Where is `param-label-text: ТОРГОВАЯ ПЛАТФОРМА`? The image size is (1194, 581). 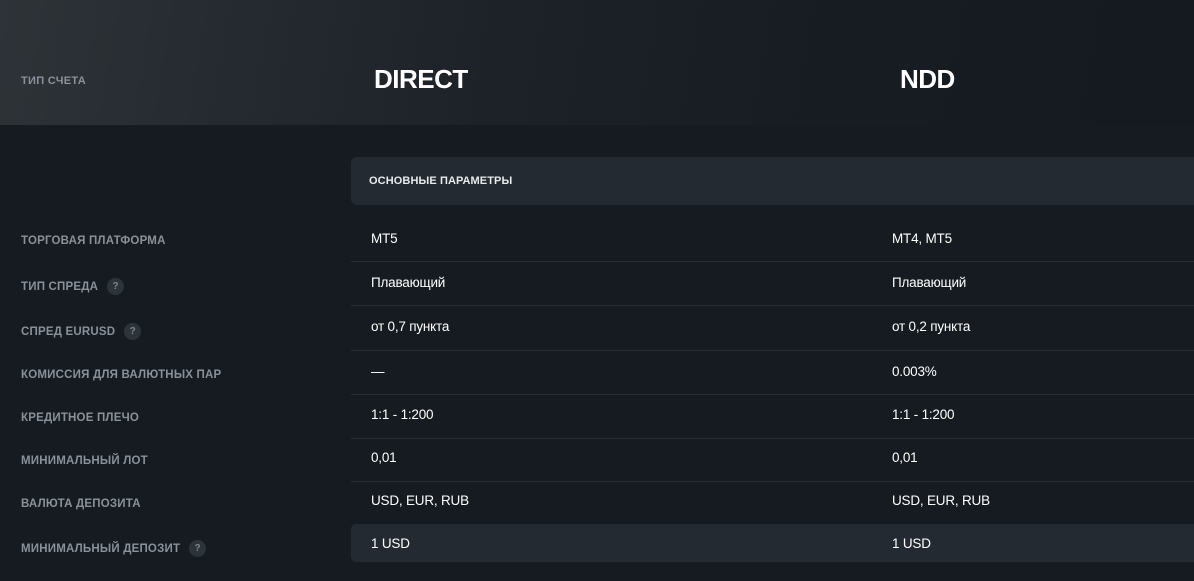
param-label-text: ТОРГОВАЯ ПЛАТФОРМА is located at coordinates (93, 241).